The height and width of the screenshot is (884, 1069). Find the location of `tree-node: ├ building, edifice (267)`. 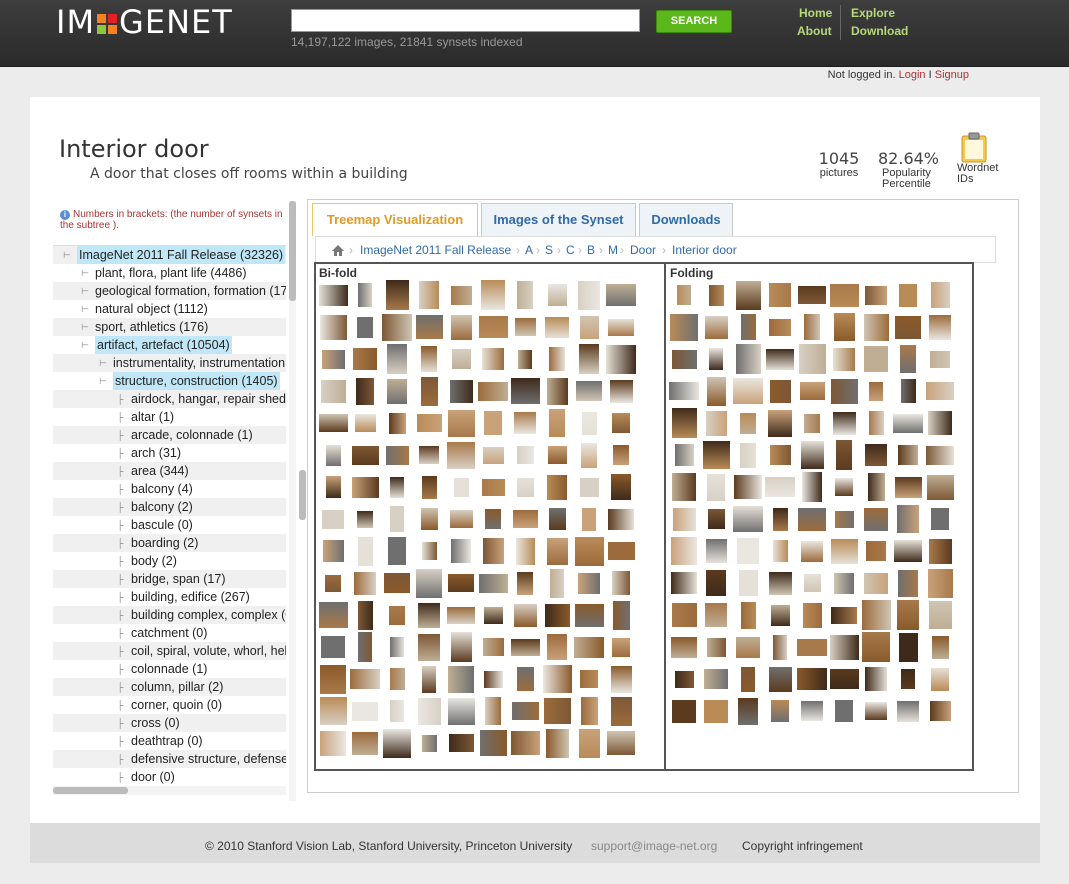

tree-node: ├ building, edifice (267) is located at coordinates (169, 597).